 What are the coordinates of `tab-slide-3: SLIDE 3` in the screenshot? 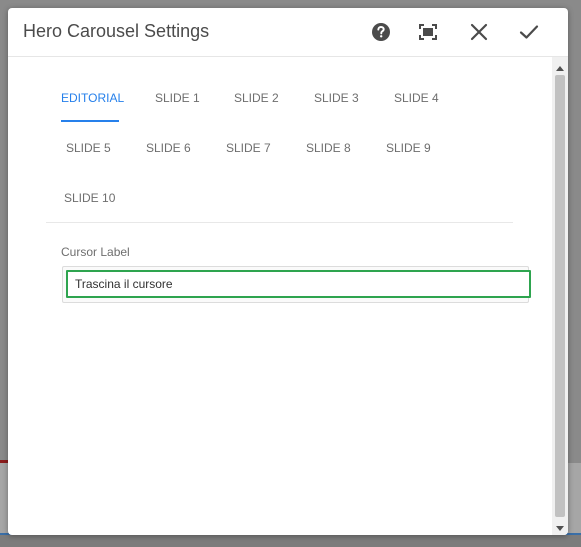 It's located at (336, 98).